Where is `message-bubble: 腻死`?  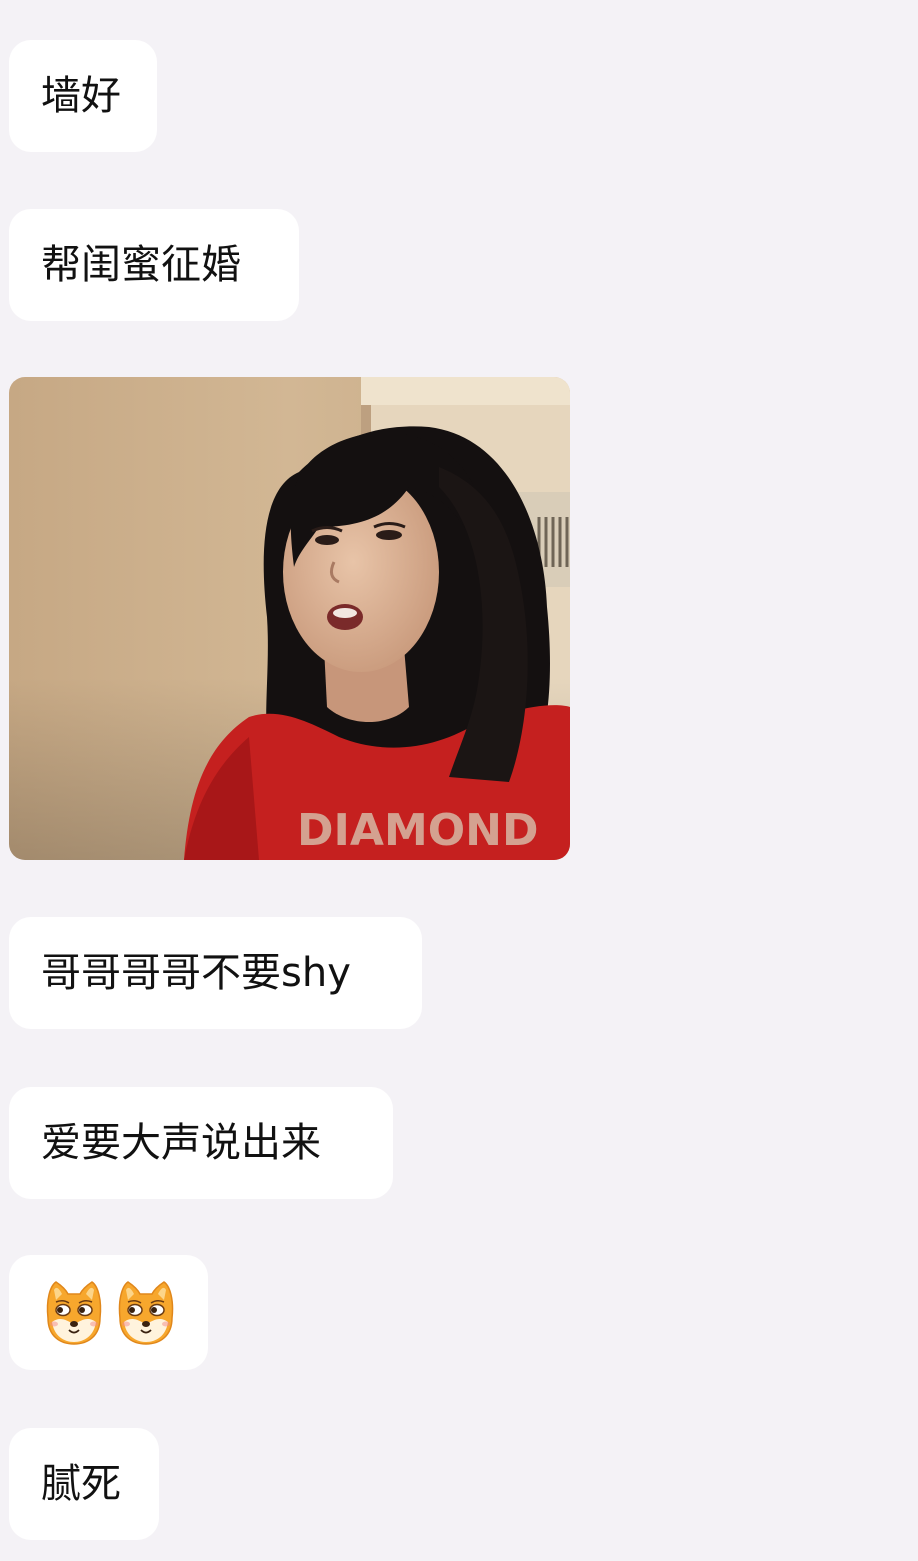
message-bubble: 腻死 is located at coordinates (84, 1484).